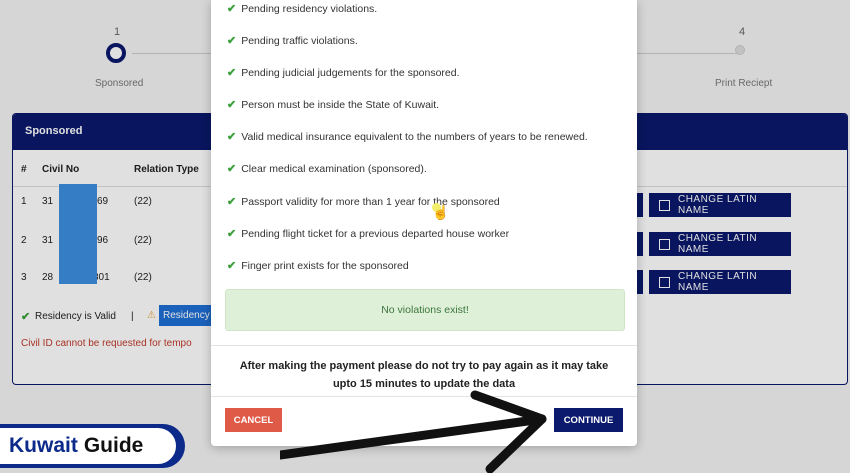 This screenshot has height=473, width=850. I want to click on hand-cursor-icon: ☝, so click(441, 212).